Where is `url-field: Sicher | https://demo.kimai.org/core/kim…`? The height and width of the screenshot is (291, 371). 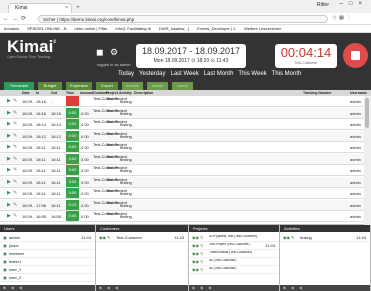 url-field: Sicher | https://demo.kimai.org/core/kim… is located at coordinates (183, 19).